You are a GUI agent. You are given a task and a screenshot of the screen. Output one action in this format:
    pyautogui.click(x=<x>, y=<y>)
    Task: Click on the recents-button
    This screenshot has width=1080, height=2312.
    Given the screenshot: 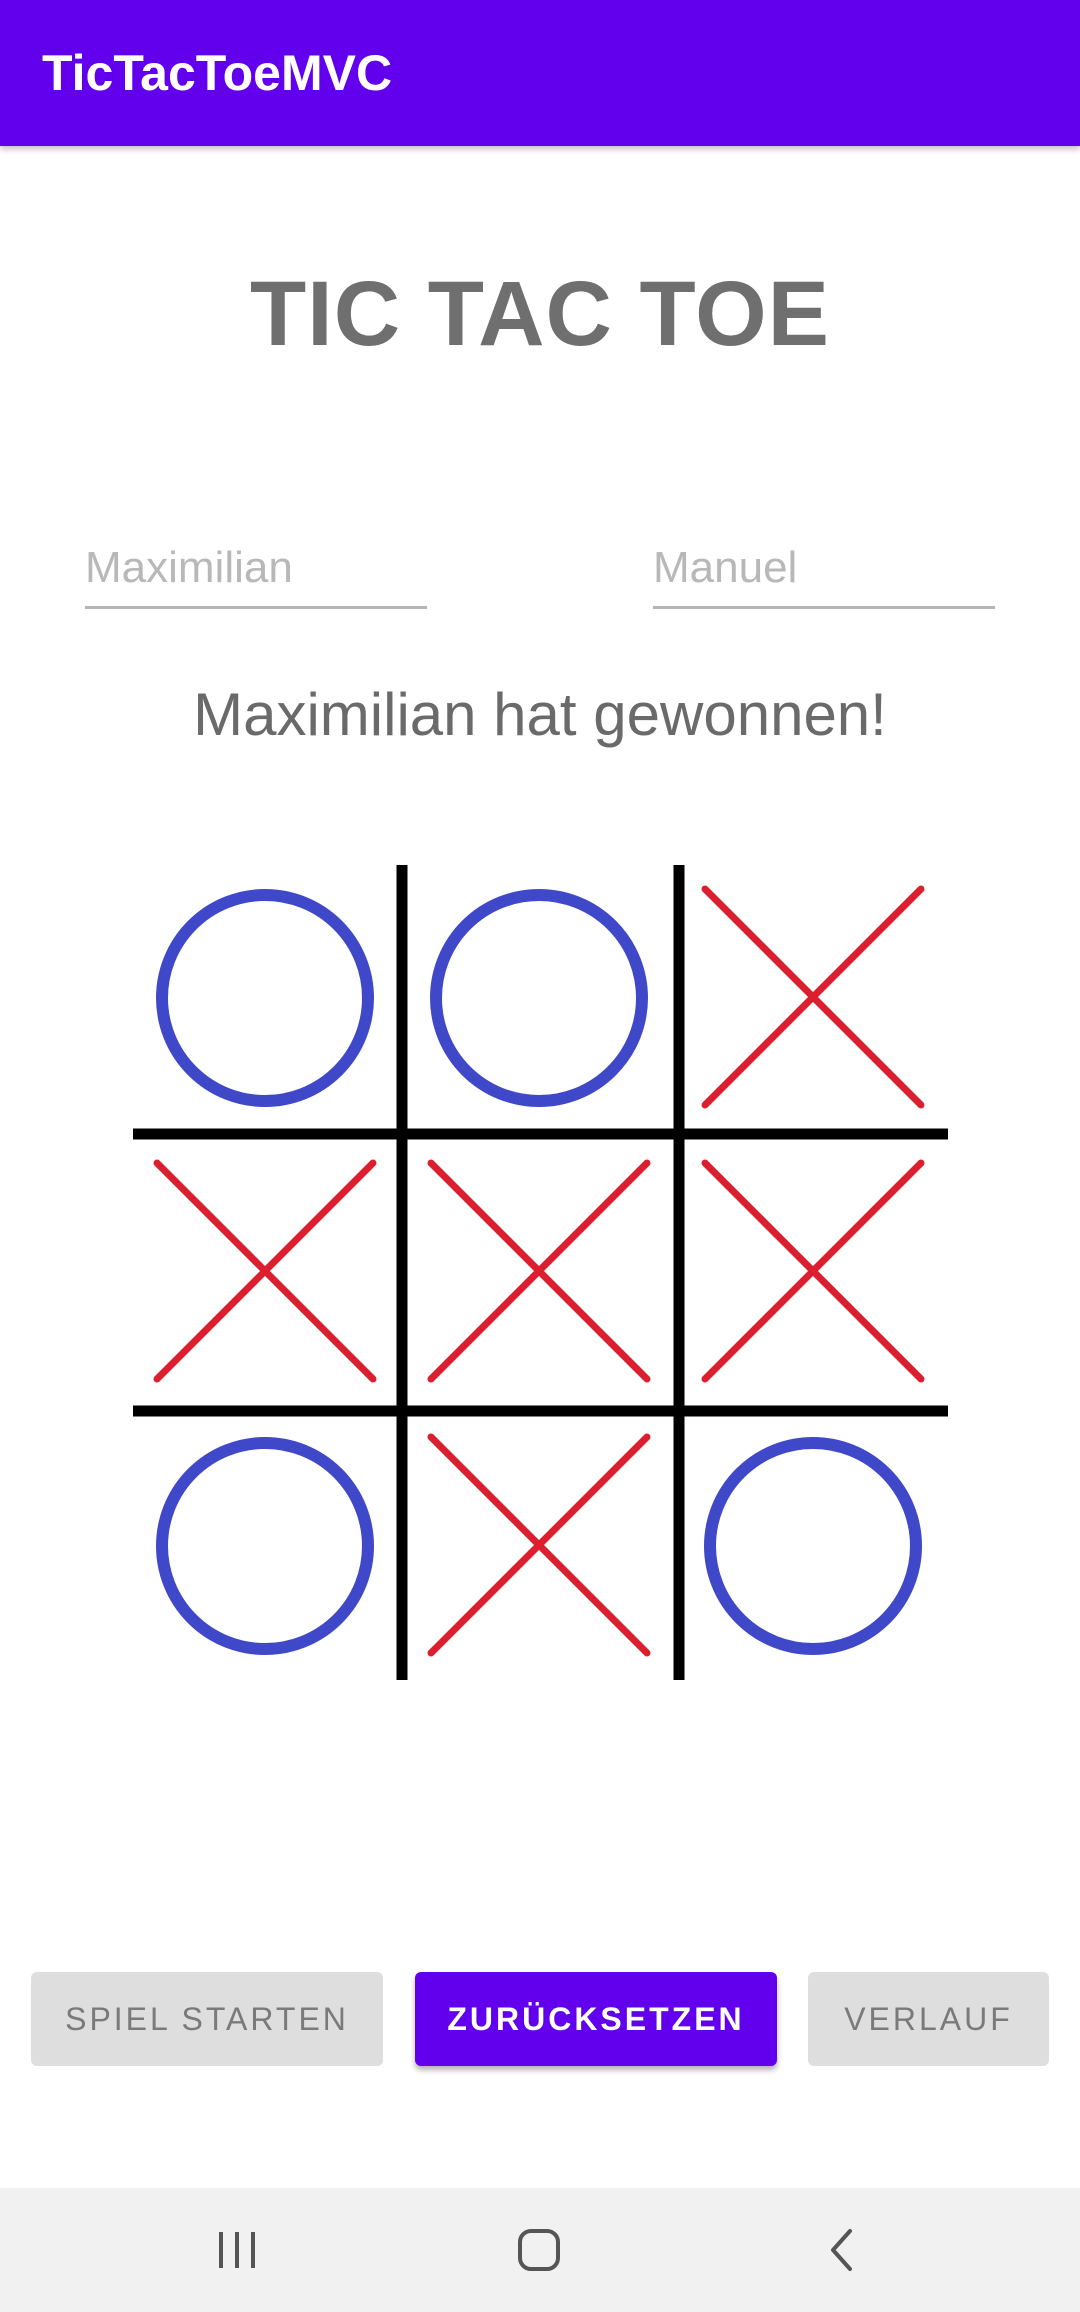 What is the action you would take?
    pyautogui.click(x=237, y=2250)
    